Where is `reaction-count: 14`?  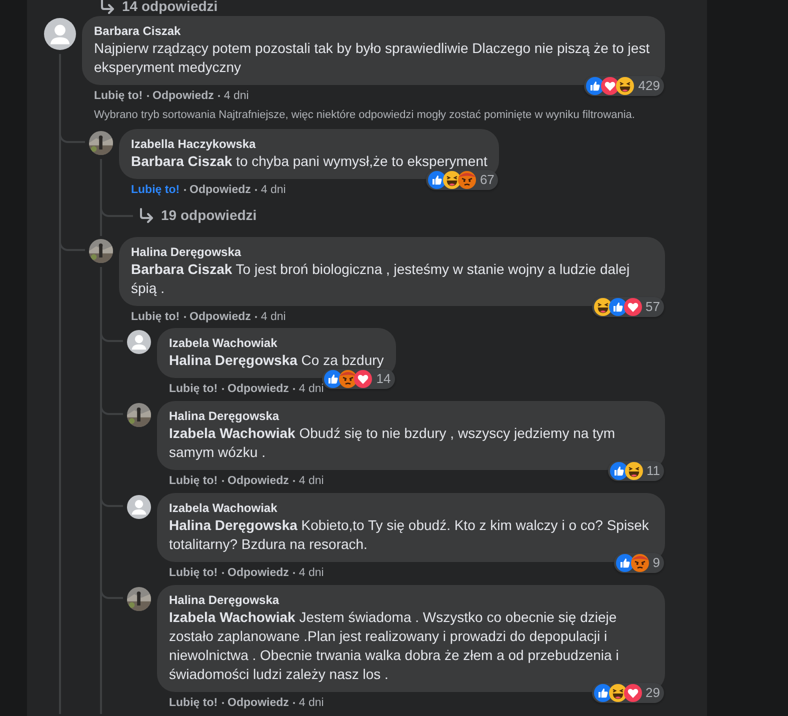
reaction-count: 14 is located at coordinates (383, 379).